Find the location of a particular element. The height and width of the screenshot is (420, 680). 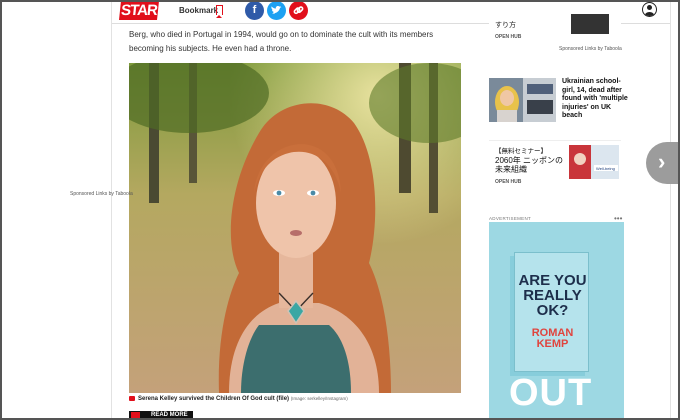

twitter-share-button is located at coordinates (276, 10).